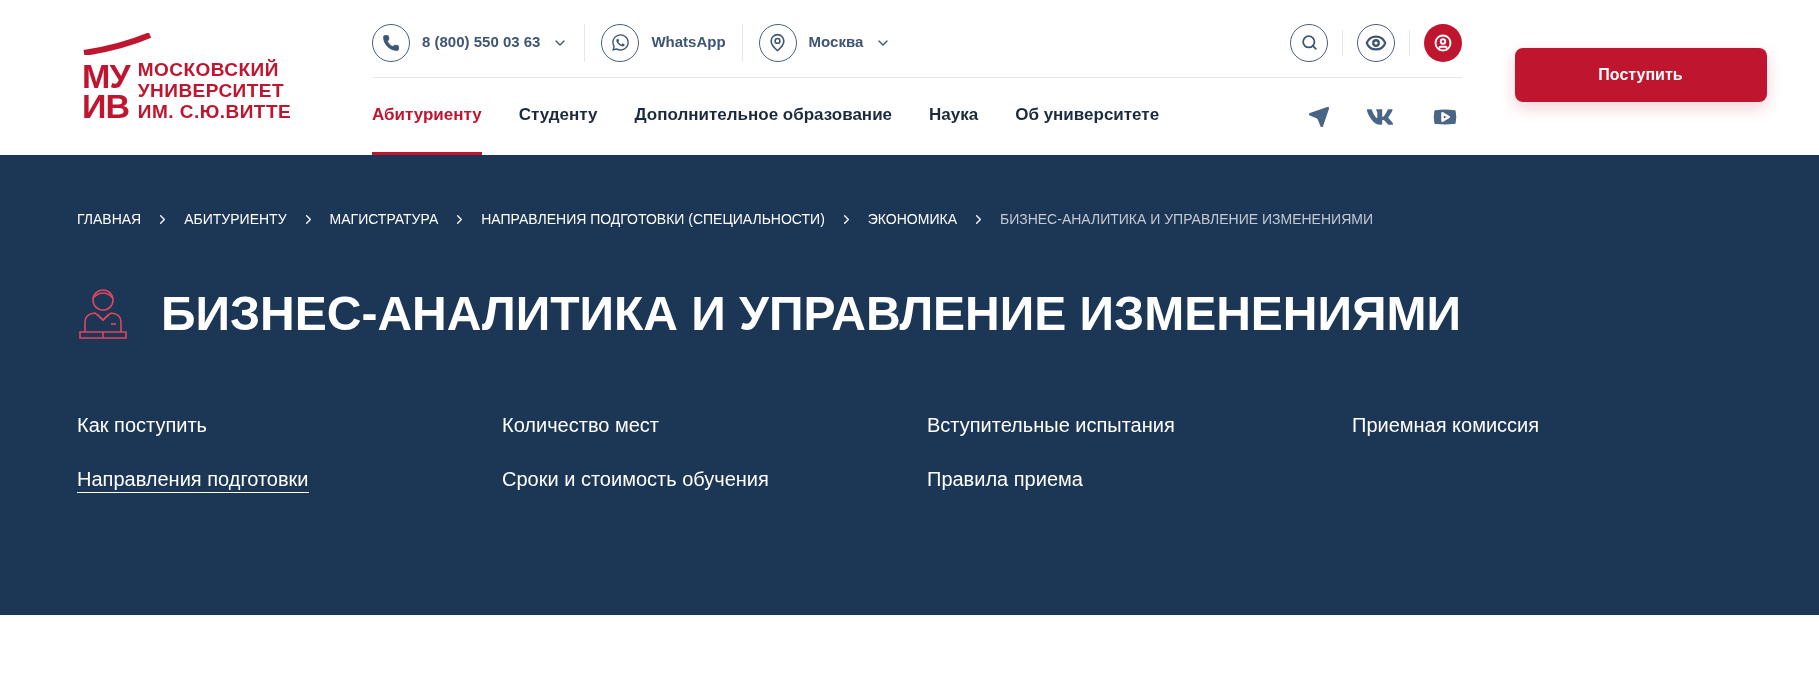 This screenshot has height=682, width=1819. What do you see at coordinates (1309, 42) in the screenshot?
I see `search-icon` at bounding box center [1309, 42].